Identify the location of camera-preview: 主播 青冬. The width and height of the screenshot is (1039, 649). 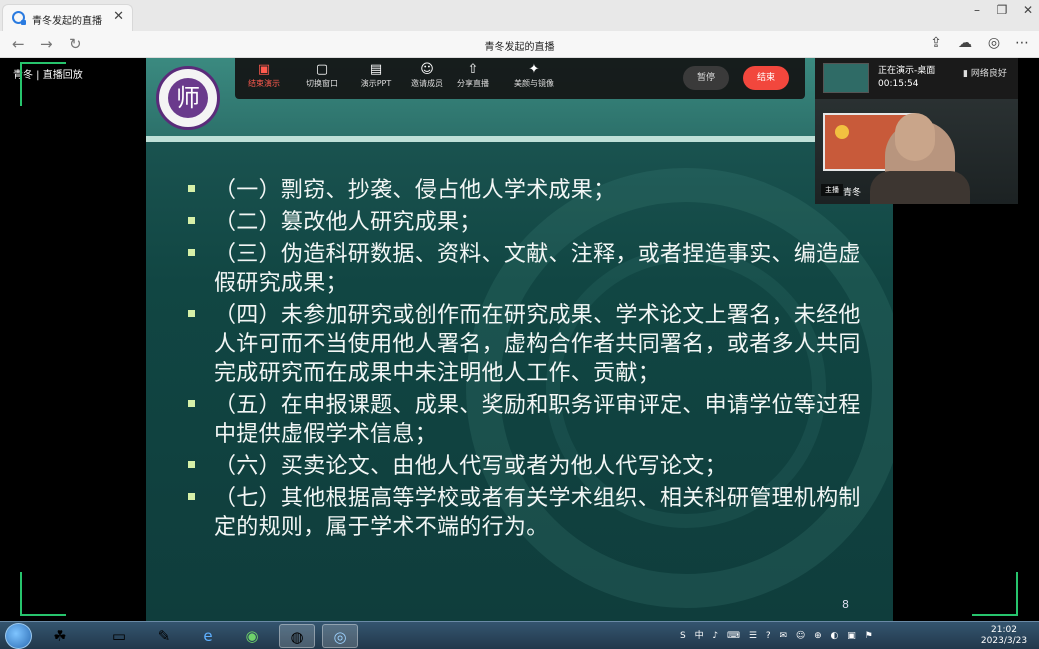
(916, 151).